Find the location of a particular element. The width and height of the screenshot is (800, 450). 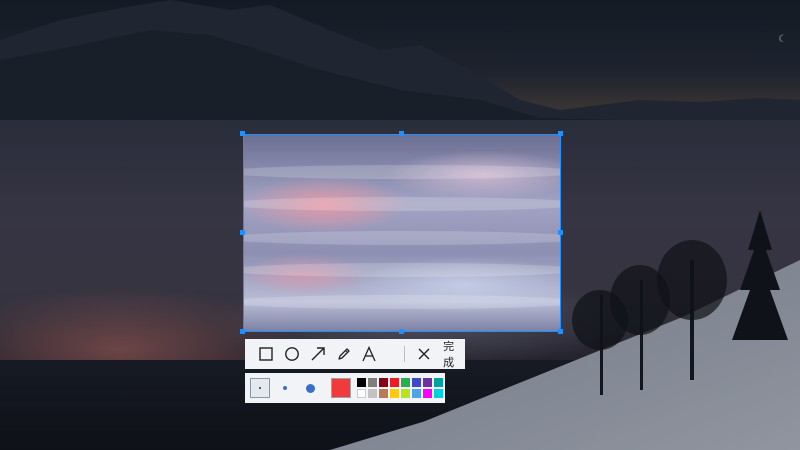

brush-size-small is located at coordinates (260, 388).